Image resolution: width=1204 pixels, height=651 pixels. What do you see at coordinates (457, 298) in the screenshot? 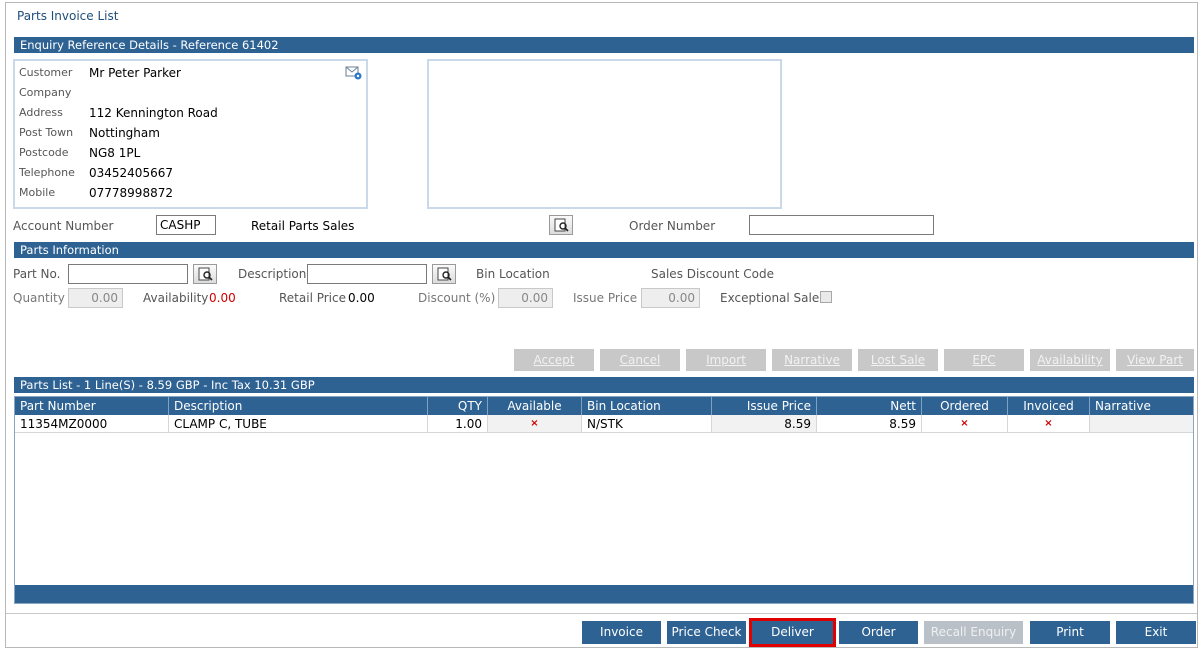
I see `discount-label: Discount (%)` at bounding box center [457, 298].